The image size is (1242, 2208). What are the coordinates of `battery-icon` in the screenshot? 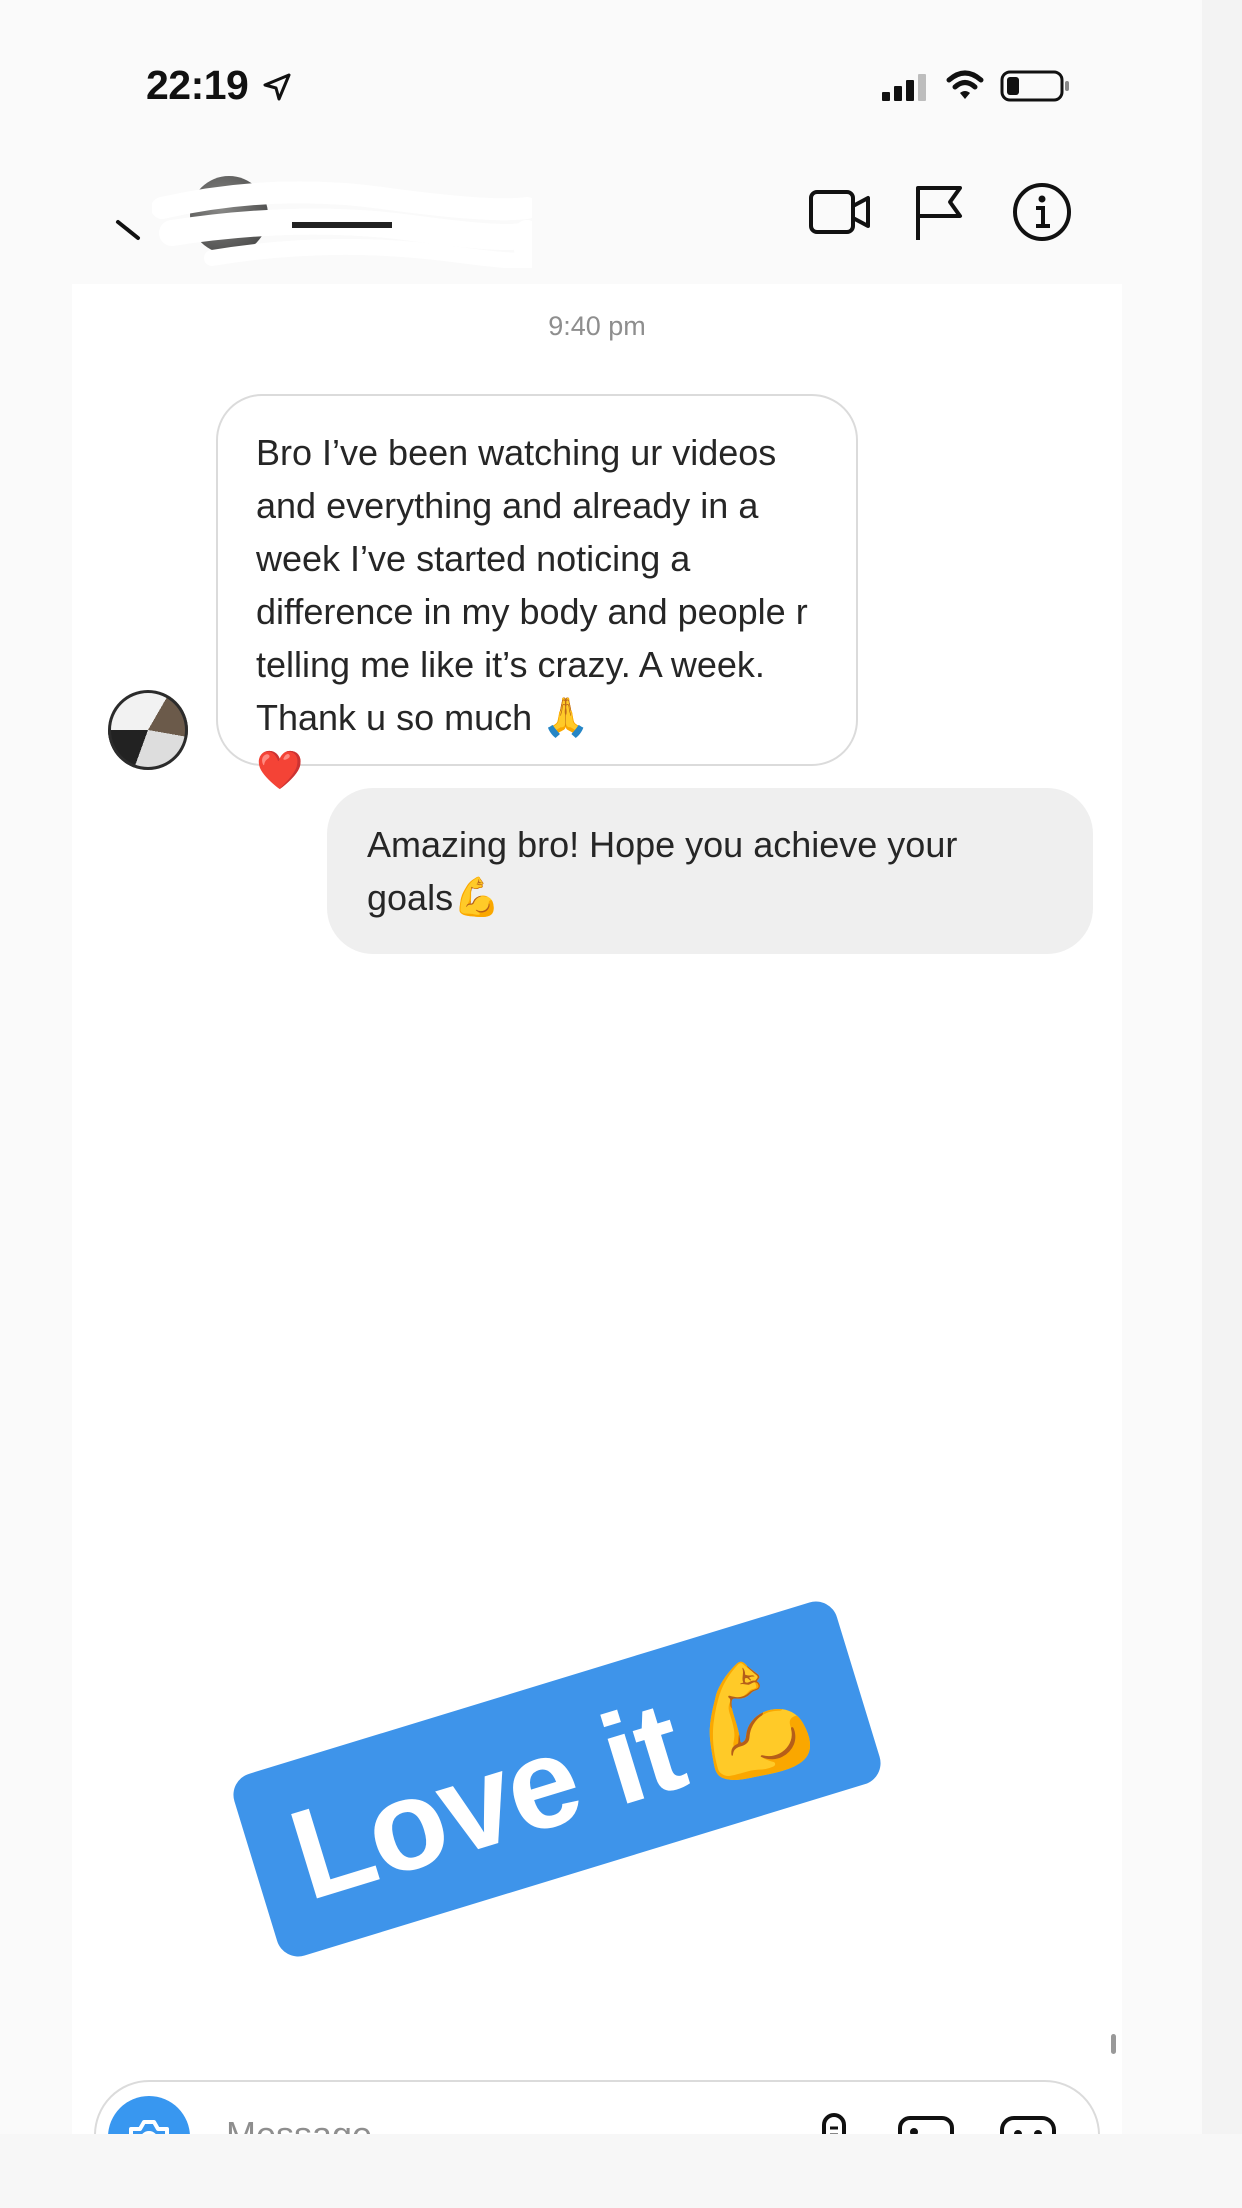 It's located at (1034, 86).